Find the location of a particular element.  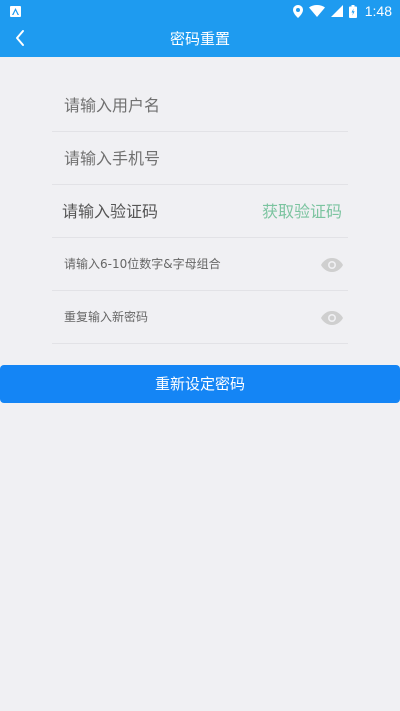

phone-field-row is located at coordinates (200, 158).